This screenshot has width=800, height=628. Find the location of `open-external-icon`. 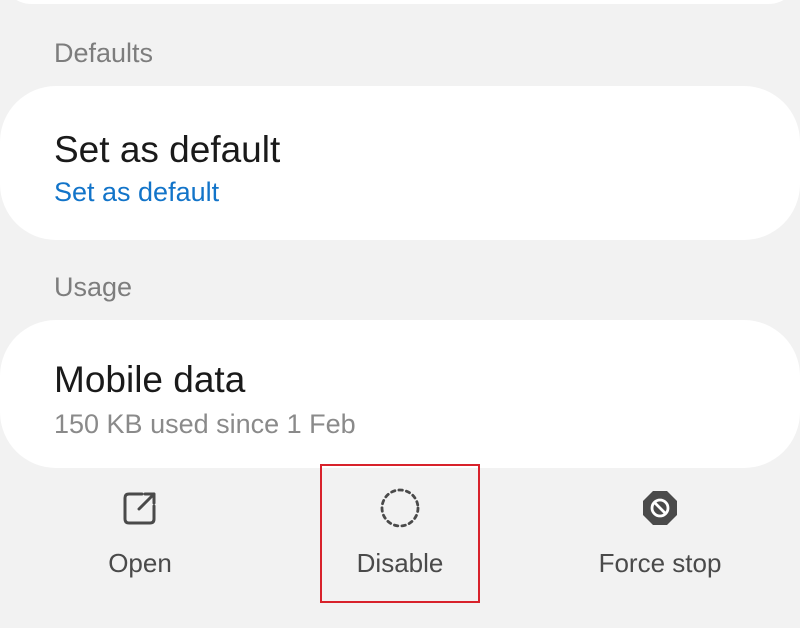

open-external-icon is located at coordinates (139, 508).